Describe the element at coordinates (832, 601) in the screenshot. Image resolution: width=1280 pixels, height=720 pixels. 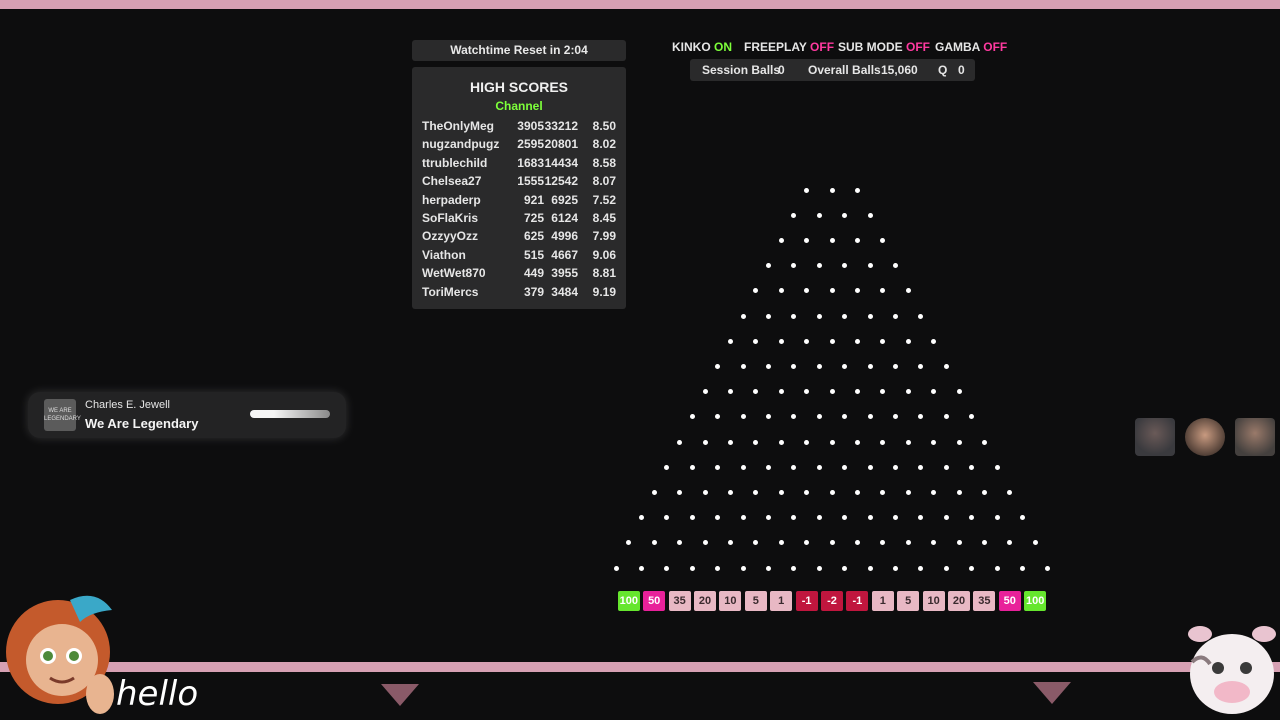
I see `prize-slot: -2` at that location.